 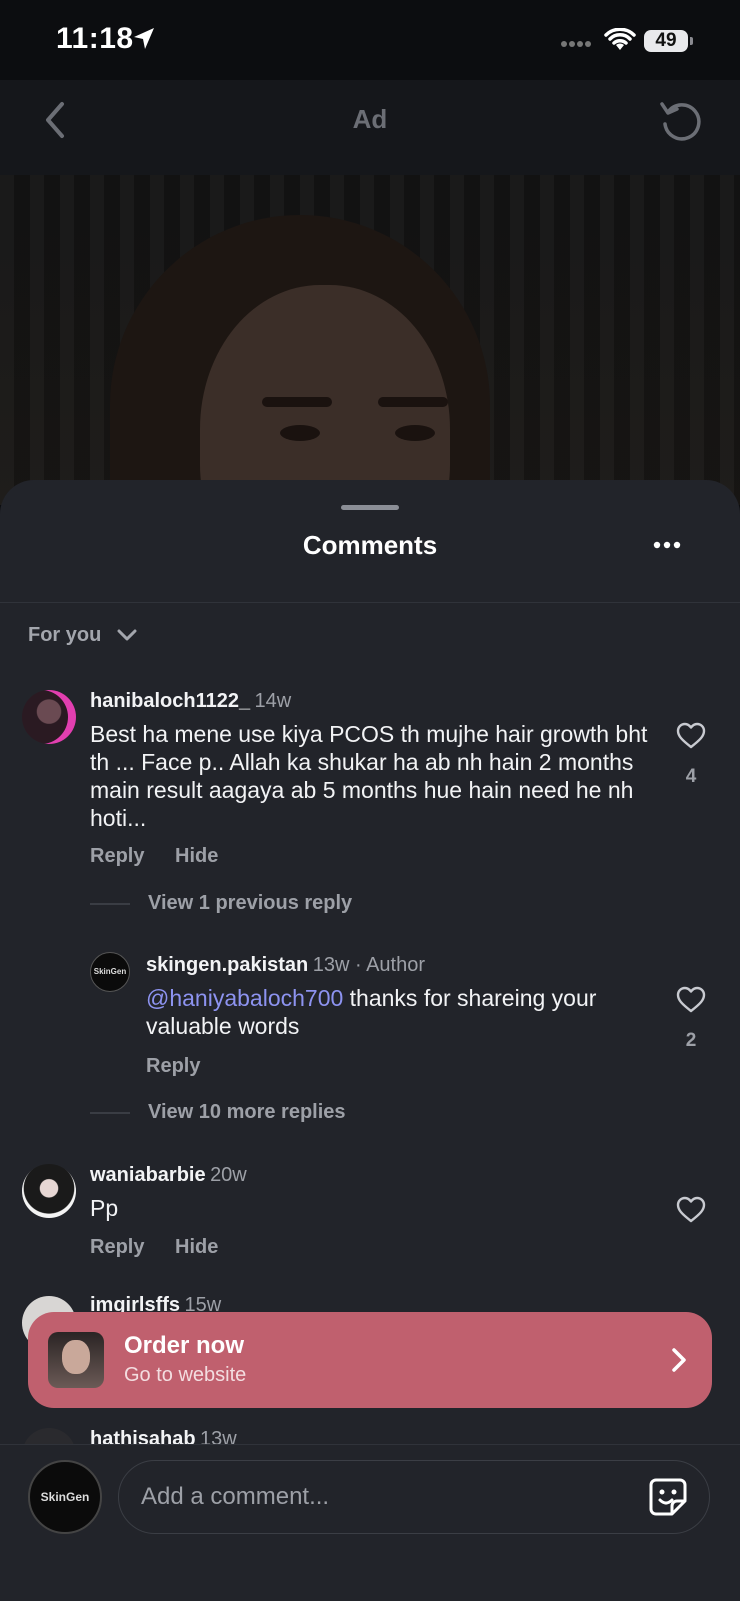 What do you see at coordinates (679, 1360) in the screenshot?
I see `chevron-right-icon` at bounding box center [679, 1360].